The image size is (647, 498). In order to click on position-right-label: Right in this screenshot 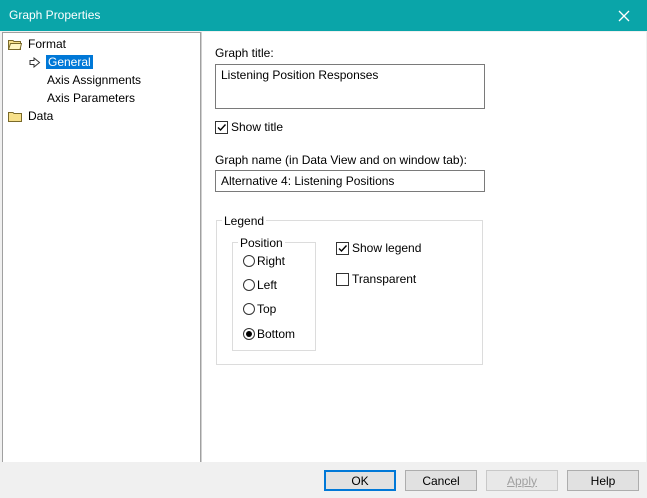, I will do `click(271, 261)`.